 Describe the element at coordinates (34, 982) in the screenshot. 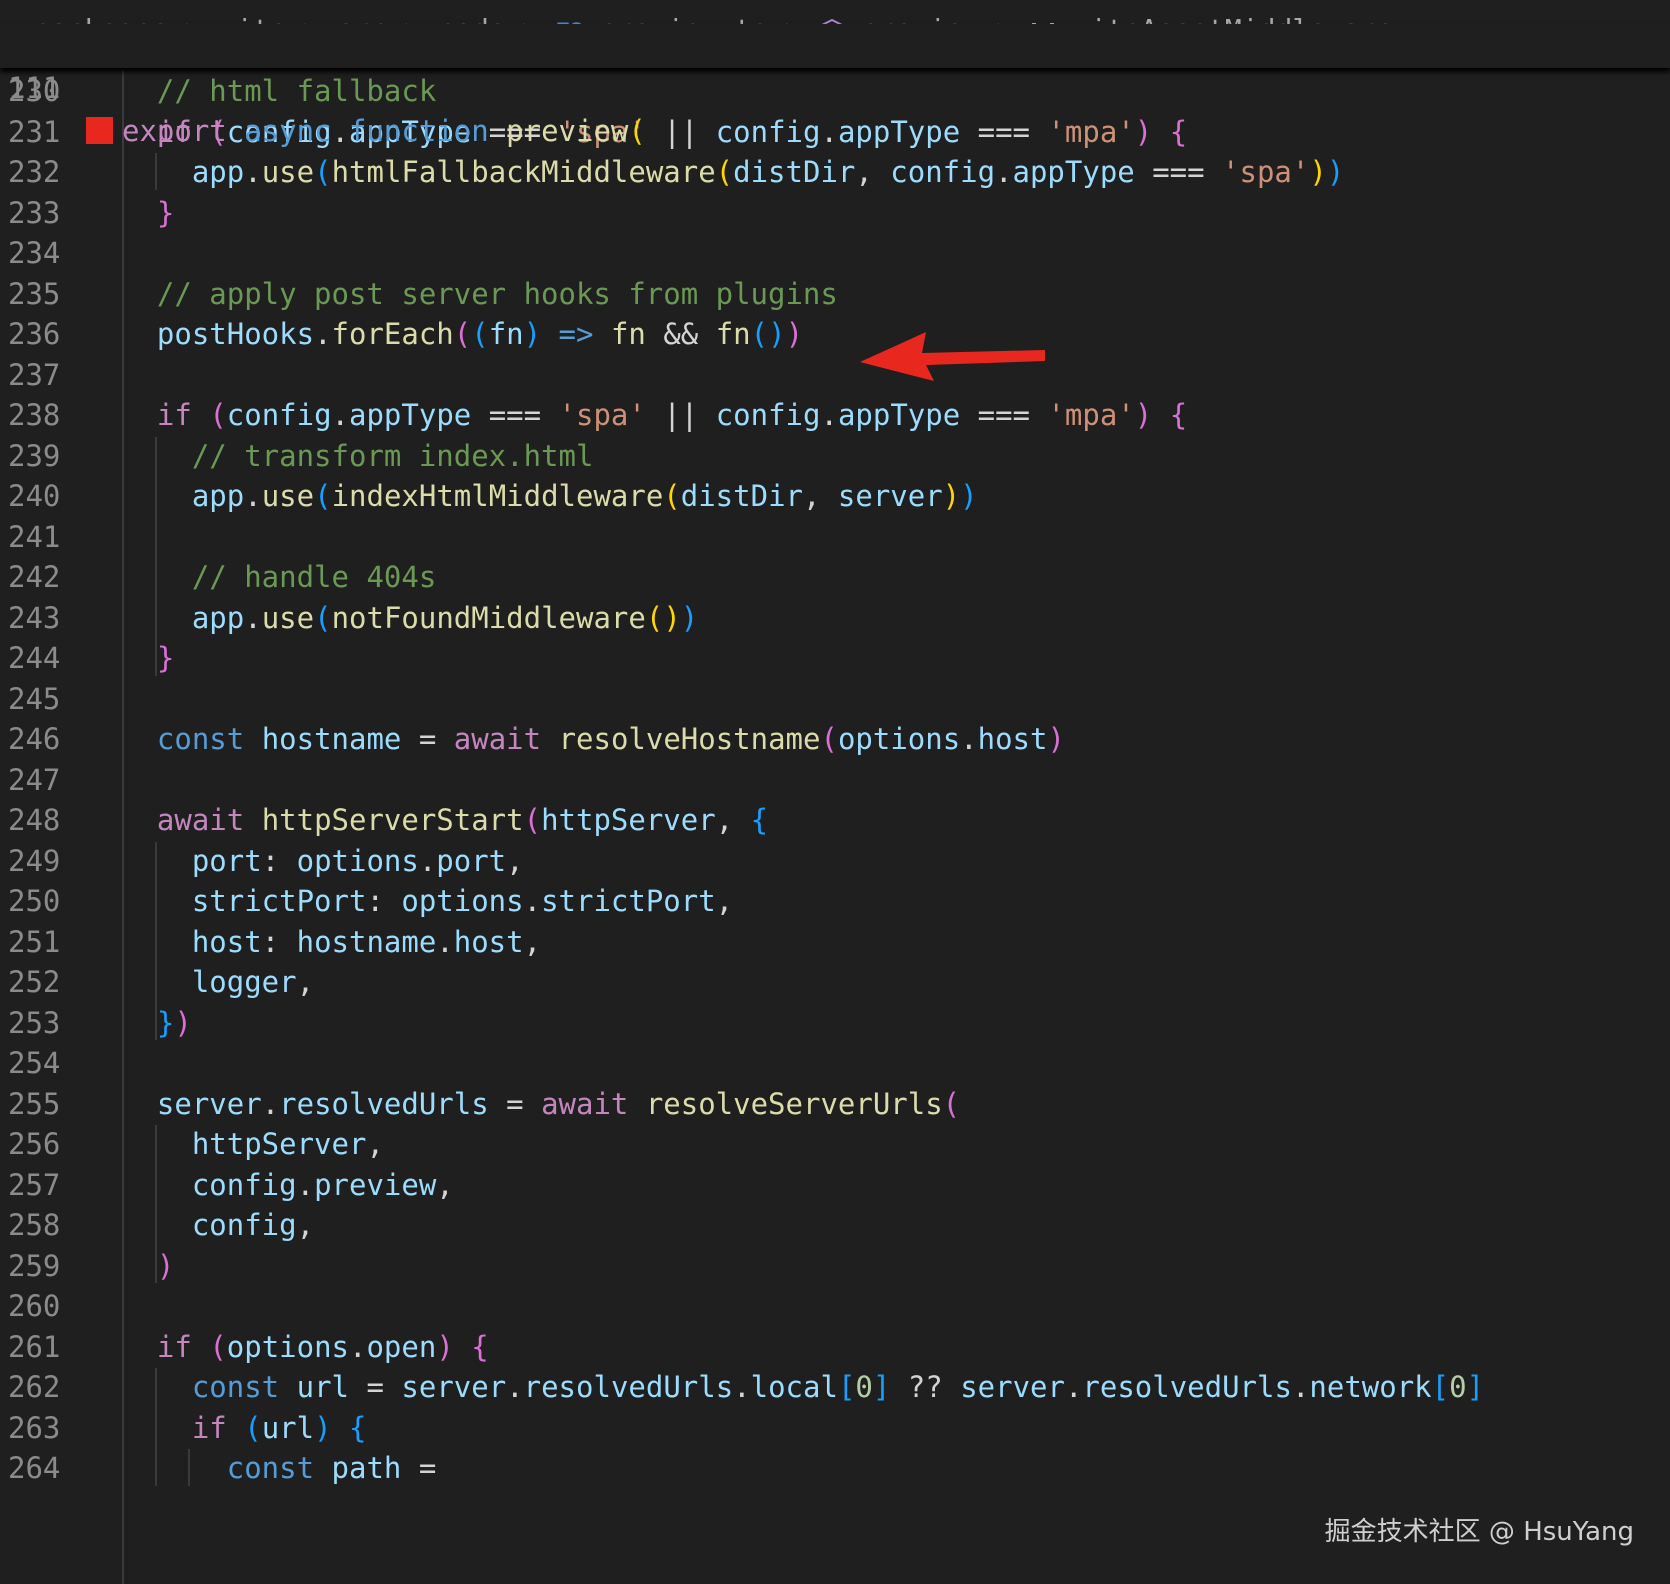

I see `line-number: 252` at that location.